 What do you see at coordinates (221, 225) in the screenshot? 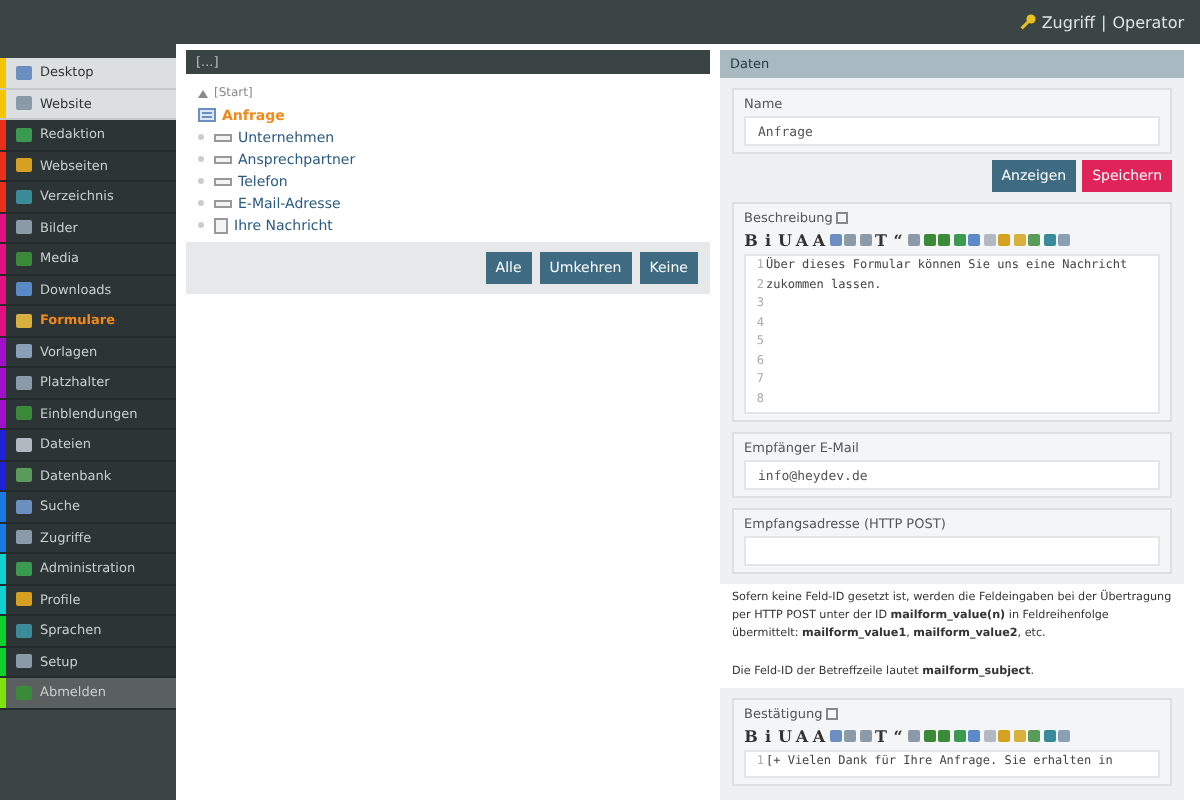
I see `textarea-icon` at bounding box center [221, 225].